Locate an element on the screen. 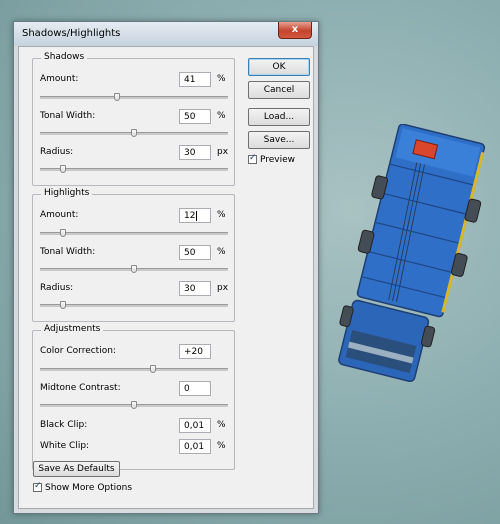 The image size is (500, 524). shadows-radius-unit: px is located at coordinates (223, 152).